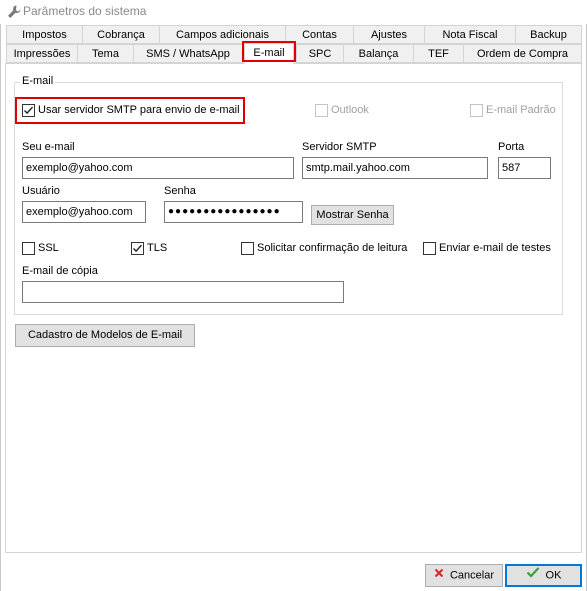 Image resolution: width=587 pixels, height=591 pixels. What do you see at coordinates (521, 110) in the screenshot?
I see `default-email-label: E-mail Padrão` at bounding box center [521, 110].